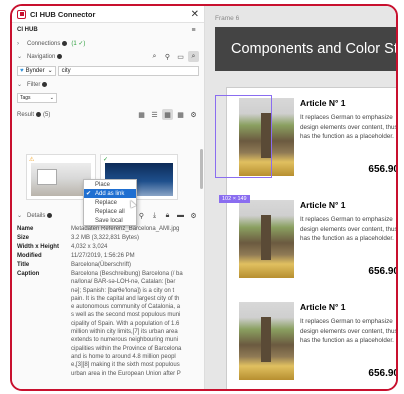 The height and width of the screenshot is (394, 404). I want to click on search-row: ♥ Bynder ⌄ city, so click(108, 70).